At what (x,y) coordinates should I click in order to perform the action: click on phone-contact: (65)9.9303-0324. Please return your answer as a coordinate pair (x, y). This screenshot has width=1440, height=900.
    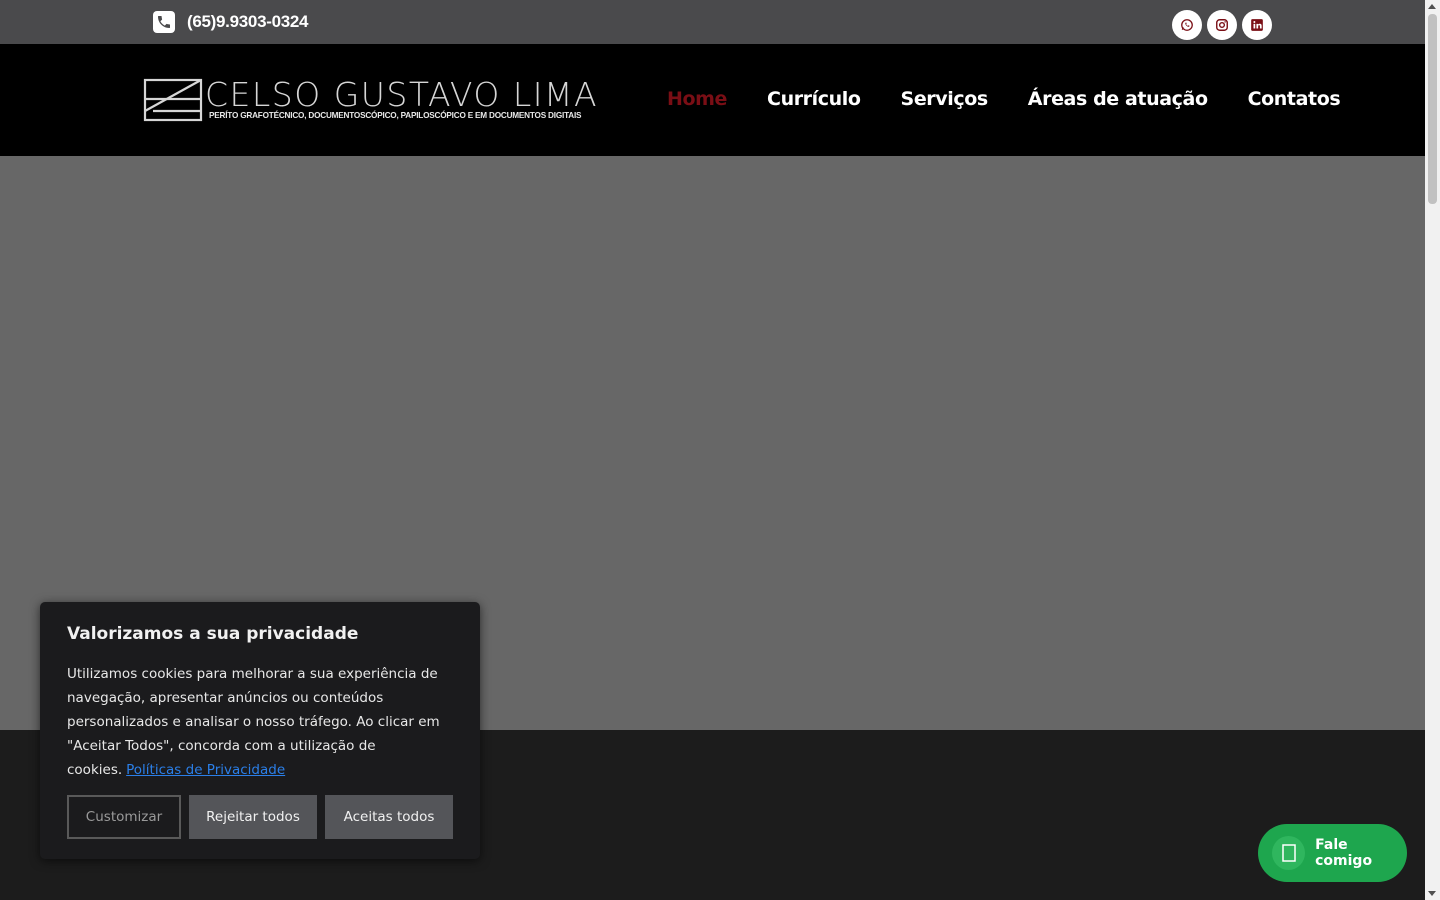
    Looking at the image, I should click on (231, 22).